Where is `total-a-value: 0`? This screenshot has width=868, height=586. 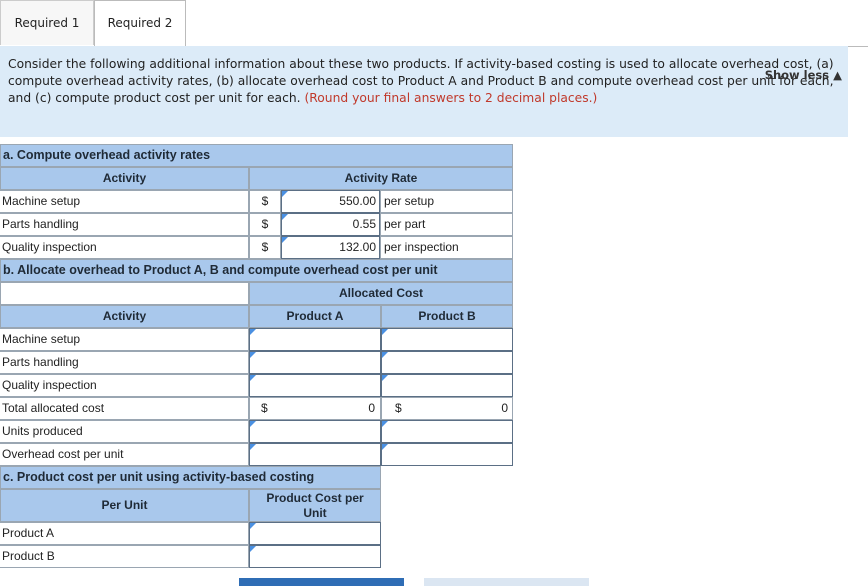
total-a-value: 0 is located at coordinates (371, 408).